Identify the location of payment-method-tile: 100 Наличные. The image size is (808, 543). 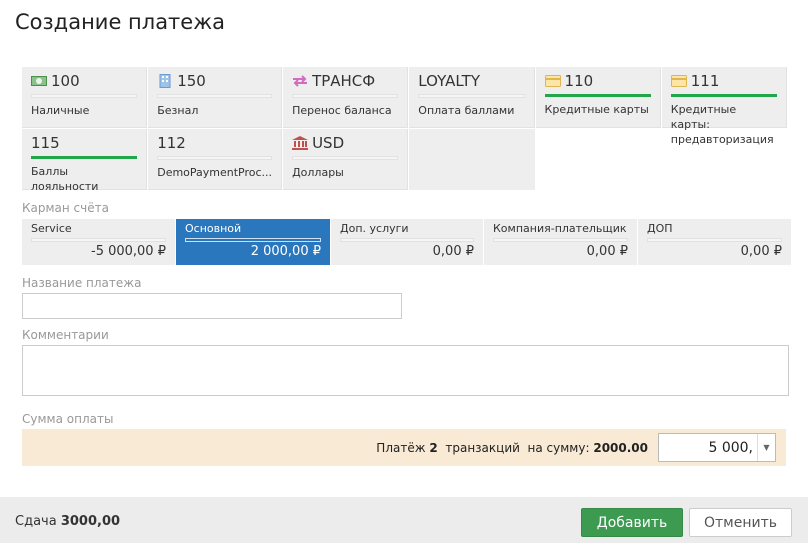
(85, 97).